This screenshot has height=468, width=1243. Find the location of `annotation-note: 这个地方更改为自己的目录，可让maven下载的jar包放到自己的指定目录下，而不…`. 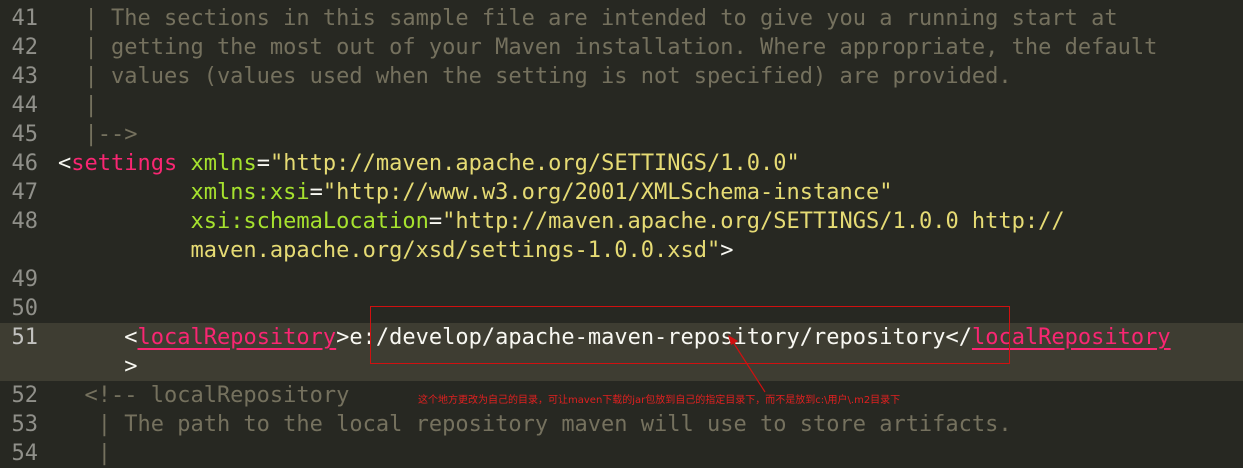

annotation-note: 这个地方更改为自己的目录，可让maven下载的jar包放到自己的指定目录下，而不… is located at coordinates (659, 400).